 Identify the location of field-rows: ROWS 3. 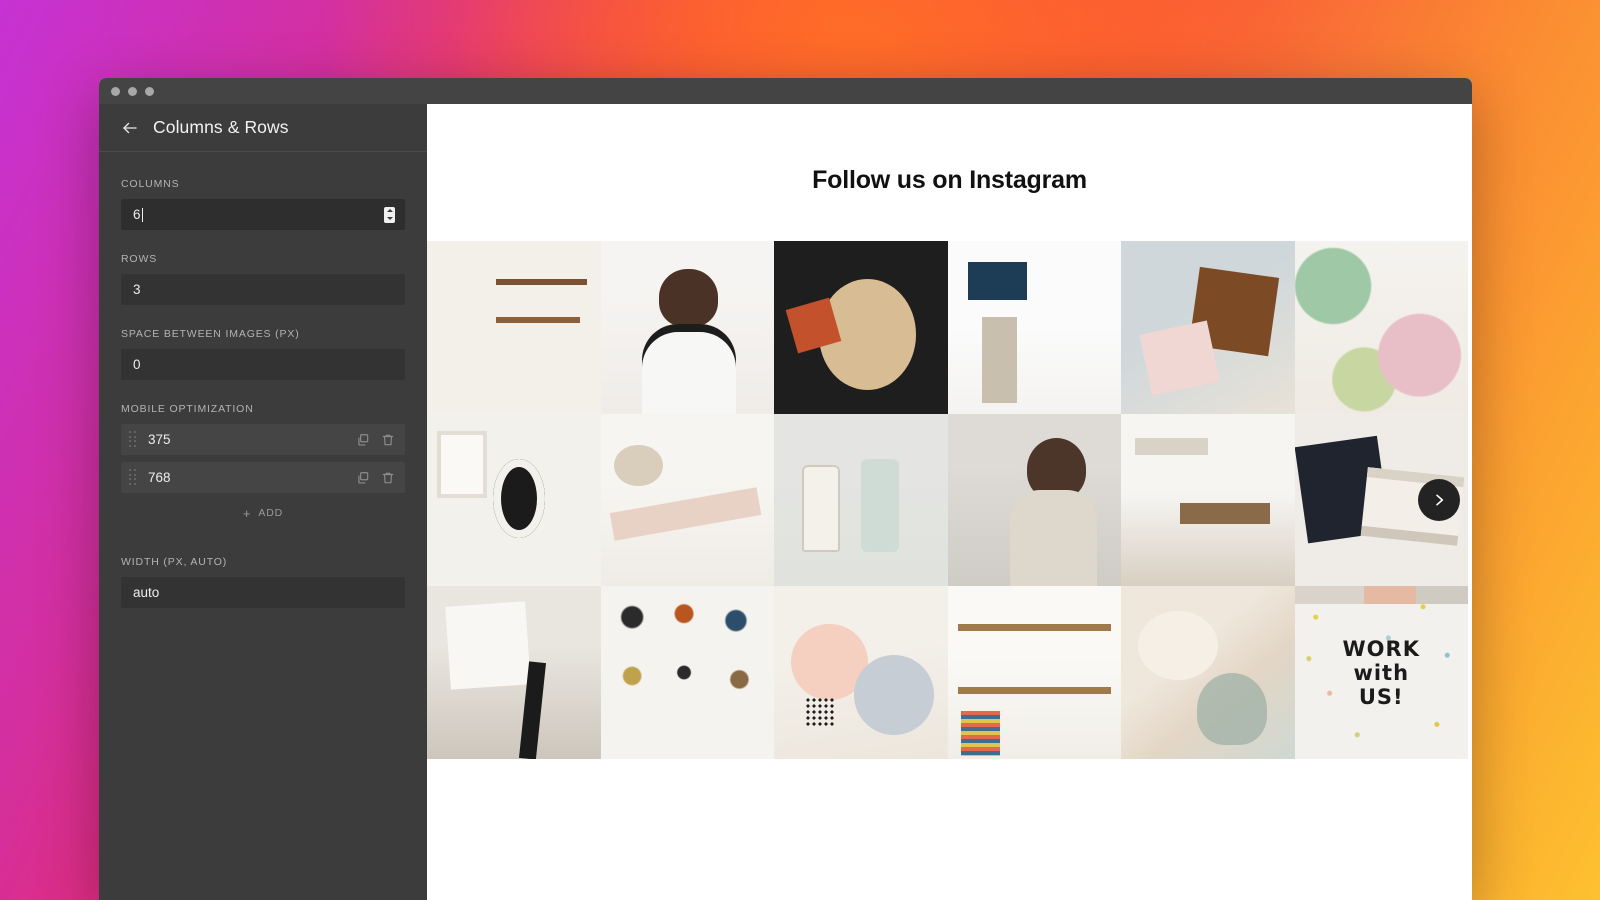
(263, 279).